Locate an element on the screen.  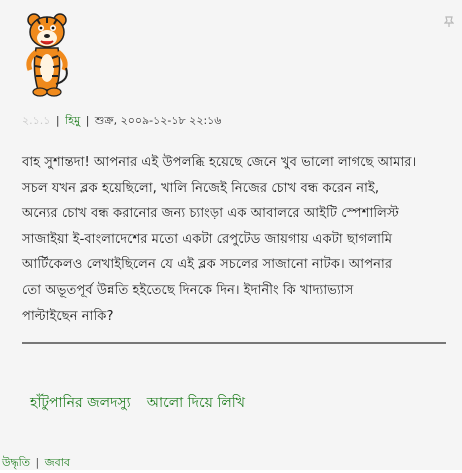
tiger-avatar-icon is located at coordinates (47, 54).